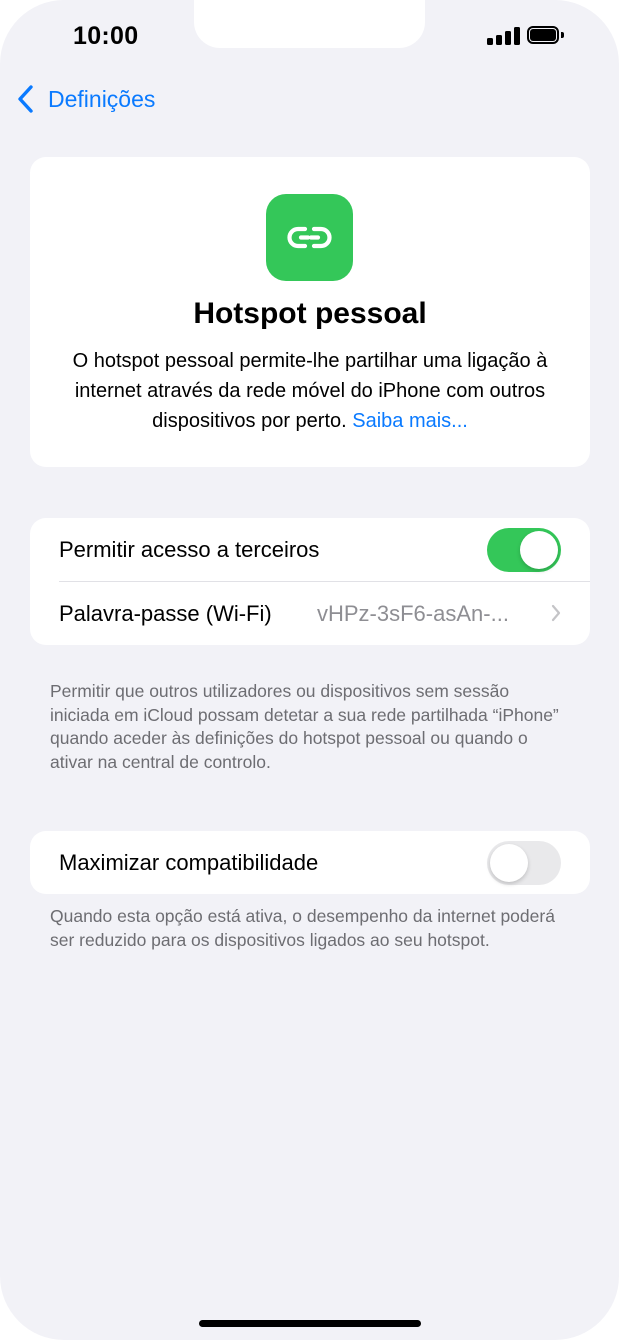 This screenshot has width=619, height=1340. I want to click on maximize-compatibility-label: Maximizar compatibilidade, so click(189, 862).